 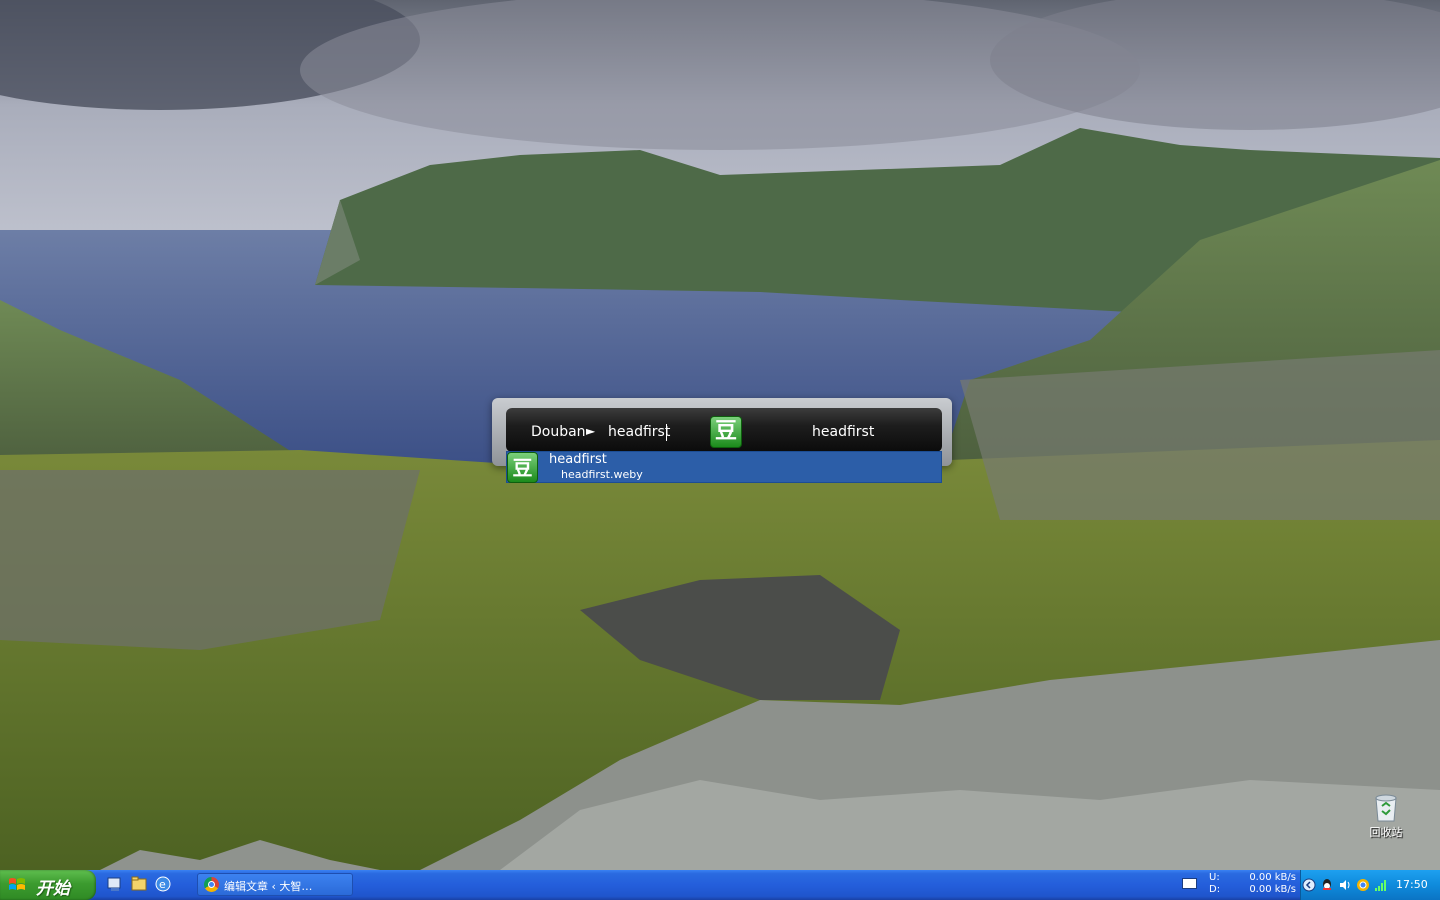 What do you see at coordinates (1214, 877) in the screenshot?
I see `upload-label: U:` at bounding box center [1214, 877].